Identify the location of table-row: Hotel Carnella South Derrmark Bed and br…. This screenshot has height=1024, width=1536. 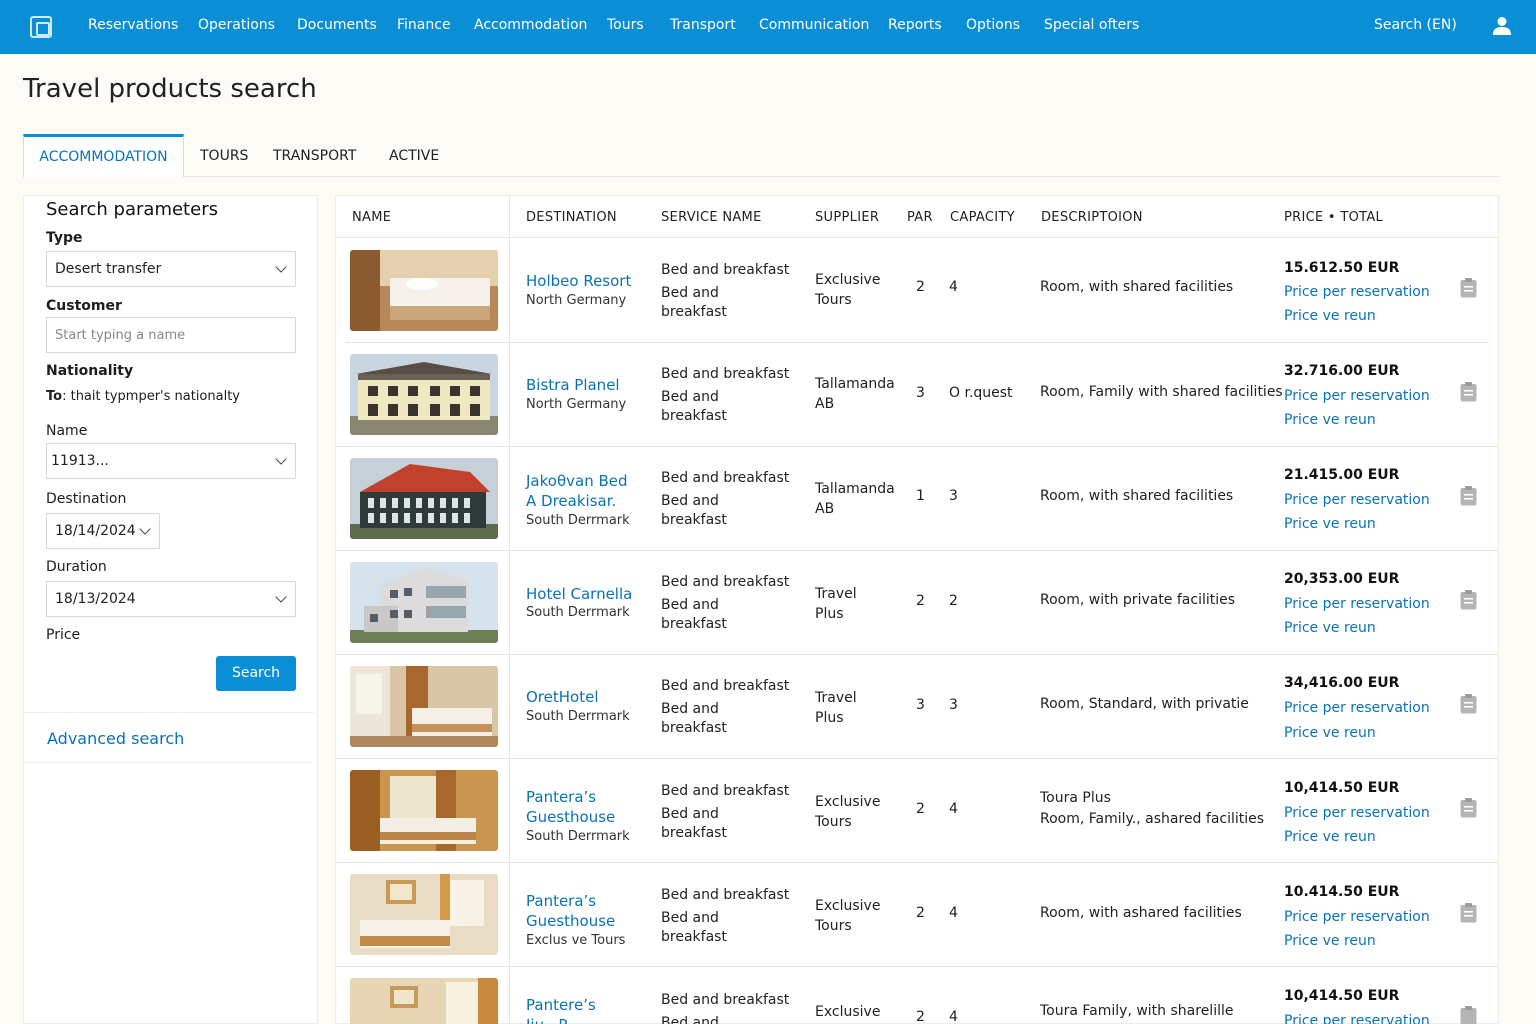
(917, 602).